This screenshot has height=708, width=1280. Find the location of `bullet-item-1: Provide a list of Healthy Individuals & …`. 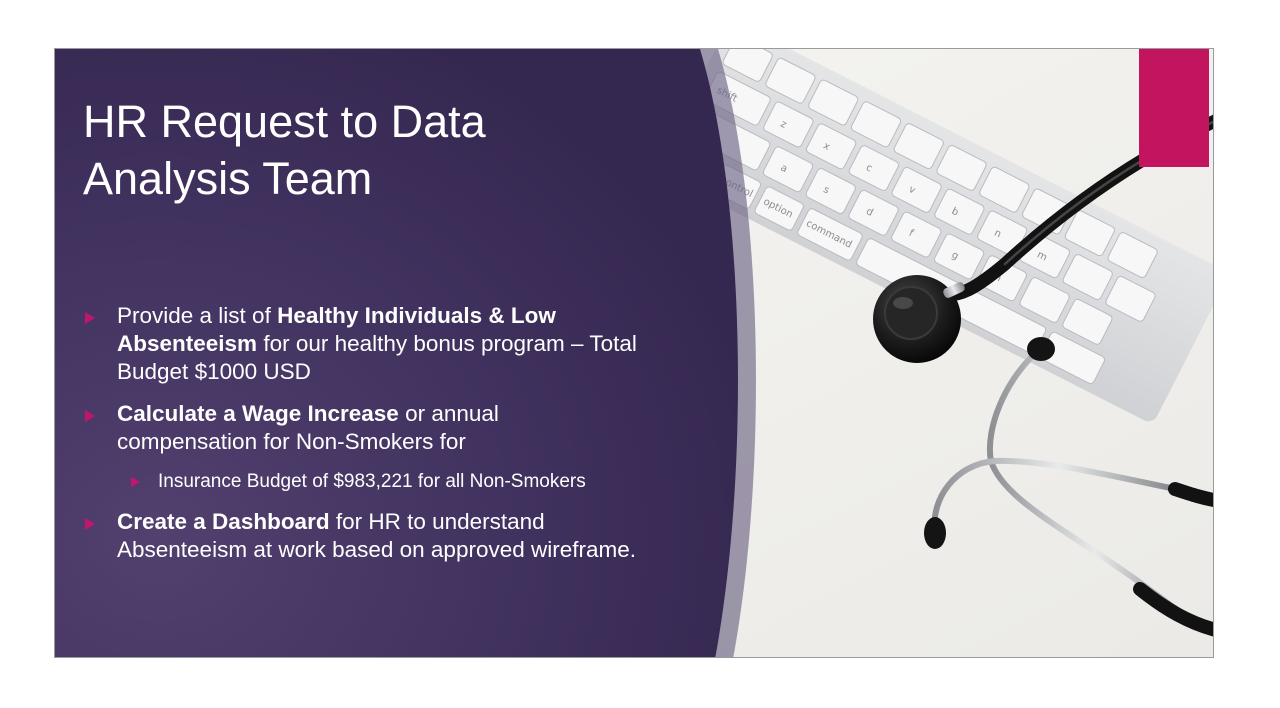

bullet-item-1: Provide a list of Healthy Individuals & … is located at coordinates (377, 343).